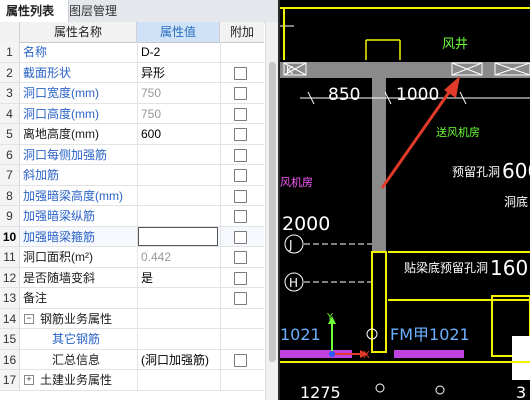 The width and height of the screenshot is (530, 400). I want to click on property-row: 10 加强暗梁箍筋, so click(132, 236).